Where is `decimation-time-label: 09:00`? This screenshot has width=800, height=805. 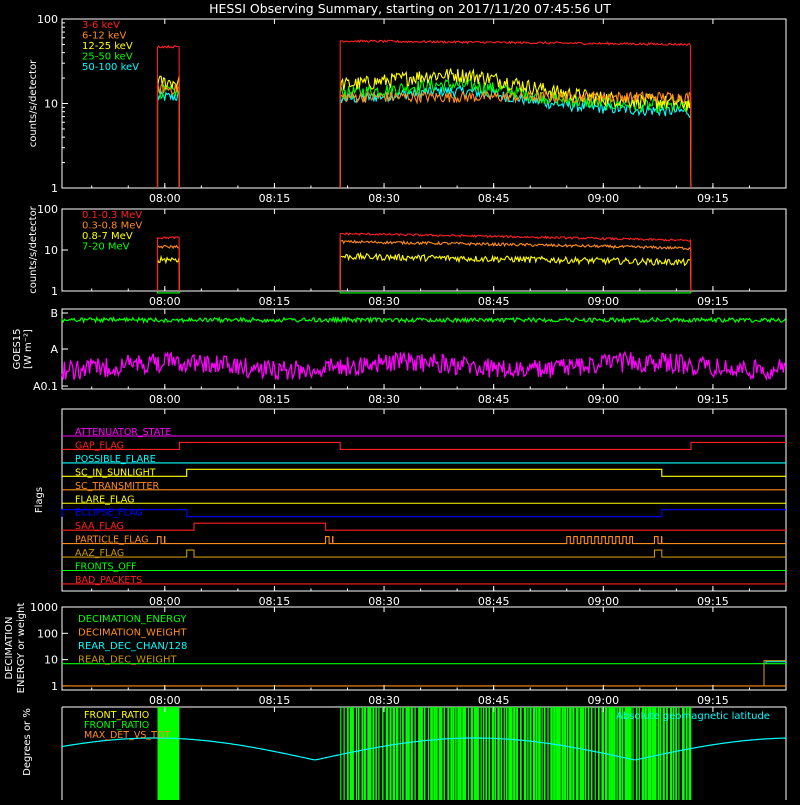
decimation-time-label: 09:00 is located at coordinates (603, 700).